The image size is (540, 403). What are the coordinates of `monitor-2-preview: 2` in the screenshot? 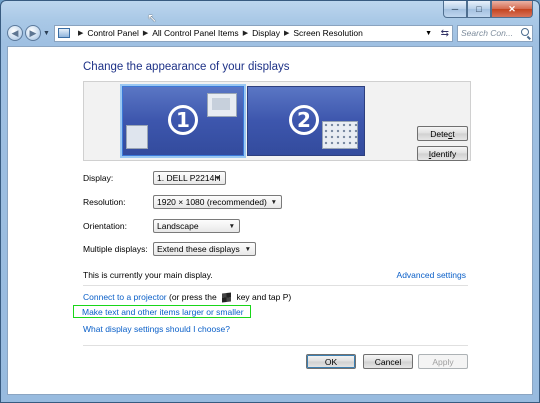 It's located at (306, 121).